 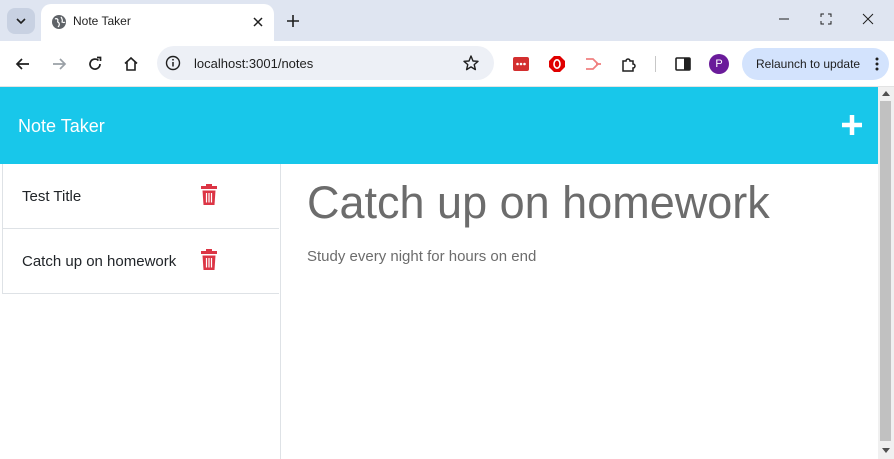 I want to click on scroll-thumb, so click(x=885, y=271).